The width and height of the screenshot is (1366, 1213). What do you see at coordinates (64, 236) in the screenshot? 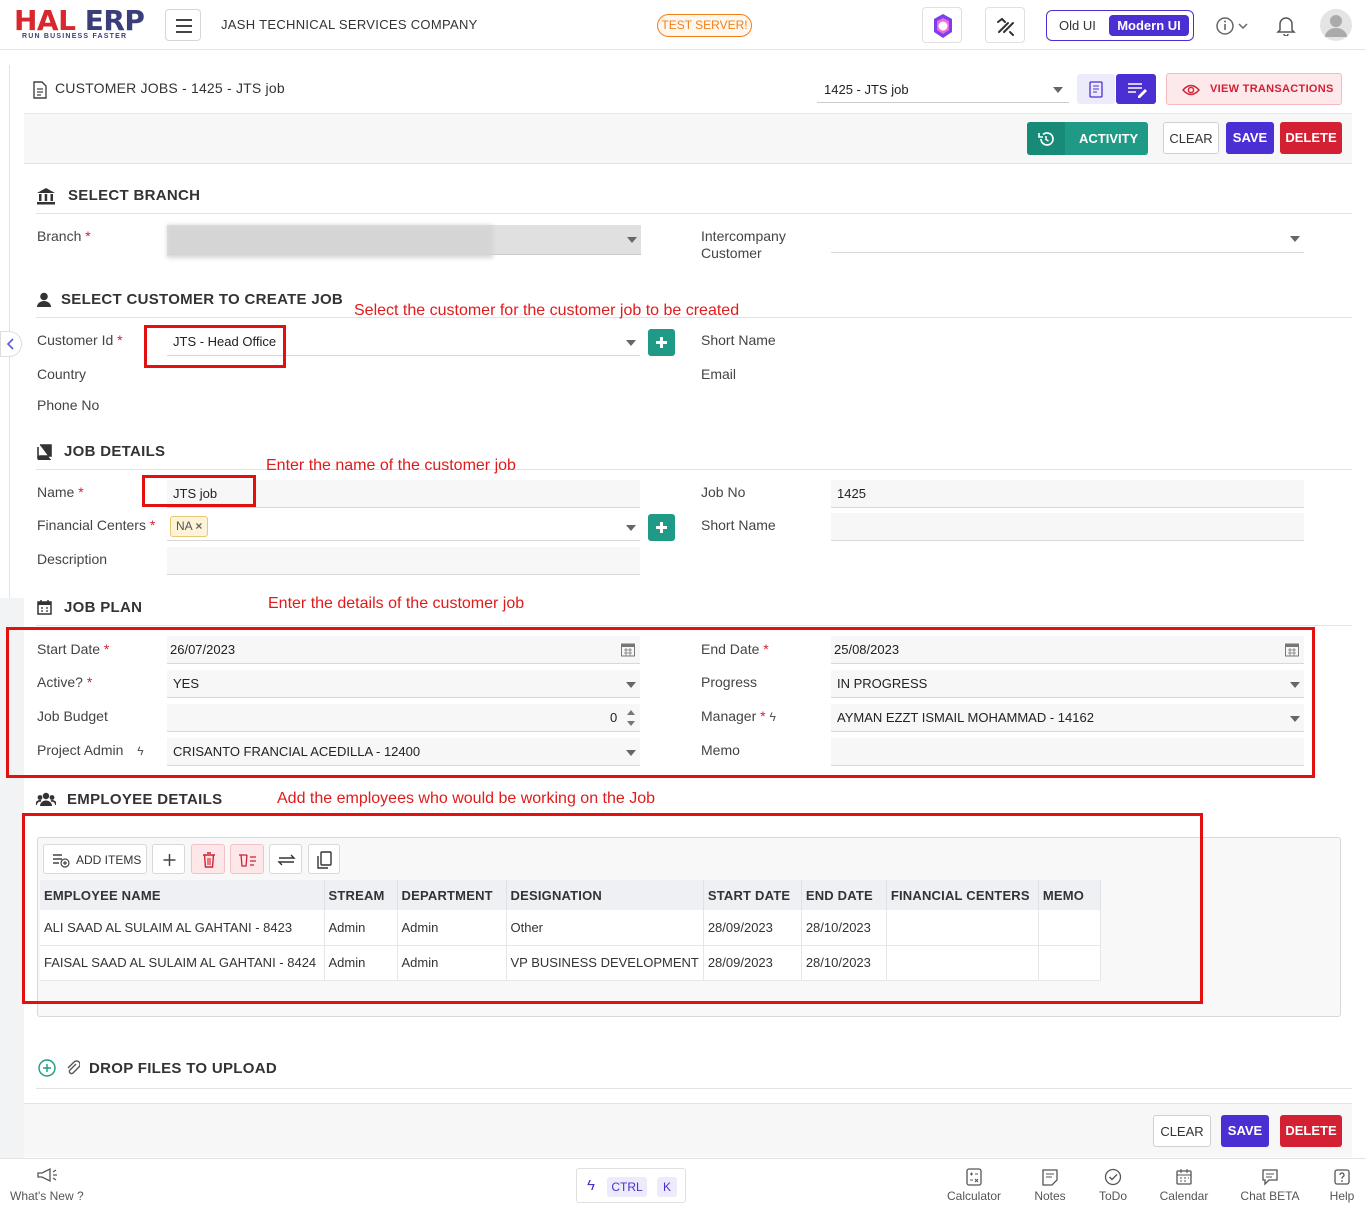
I see `branch-label: Branch *` at bounding box center [64, 236].